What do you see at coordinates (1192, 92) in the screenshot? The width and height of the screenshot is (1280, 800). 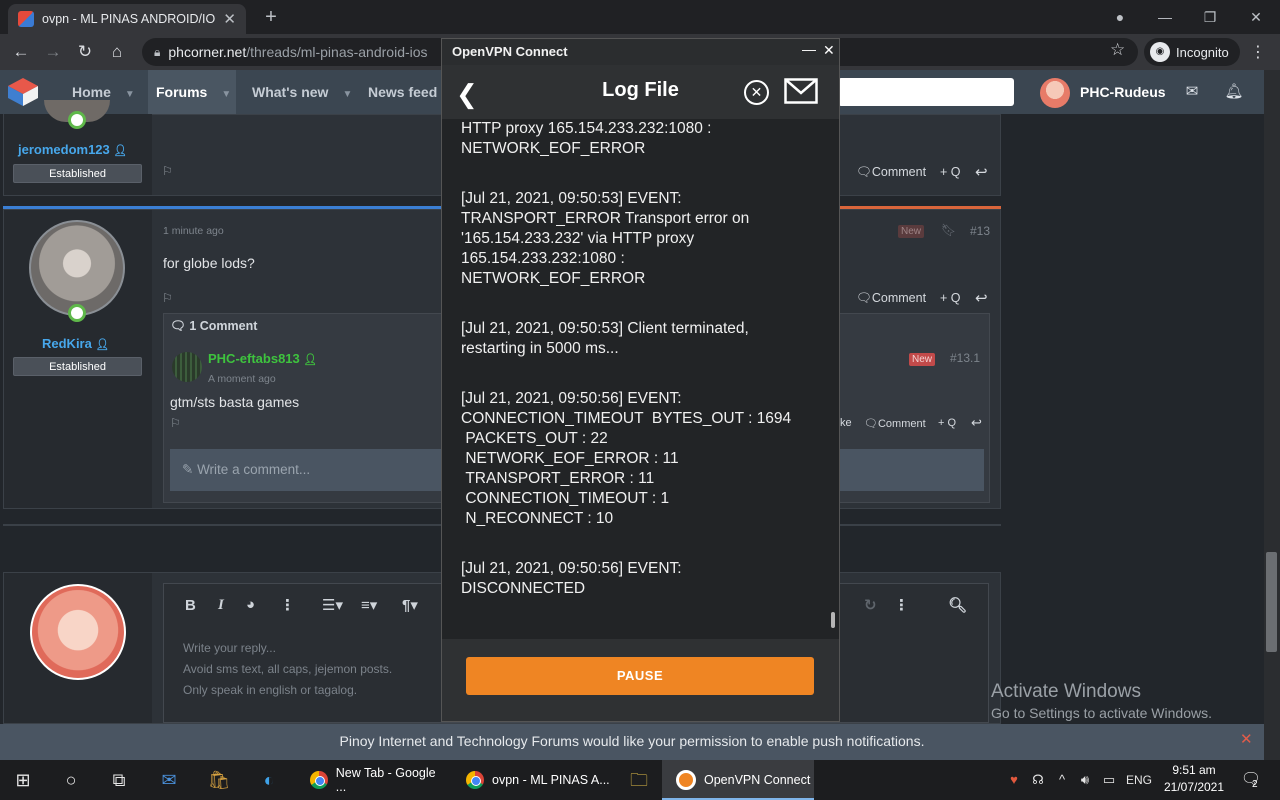 I see `inbox-icon: ✉` at bounding box center [1192, 92].